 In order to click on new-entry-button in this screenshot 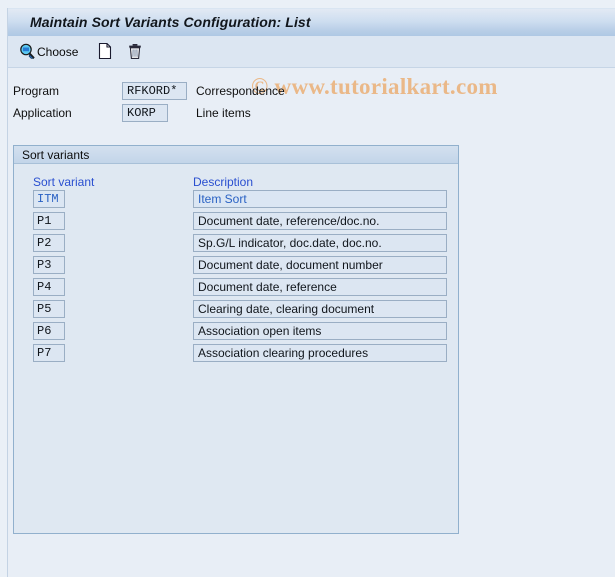, I will do `click(105, 52)`.